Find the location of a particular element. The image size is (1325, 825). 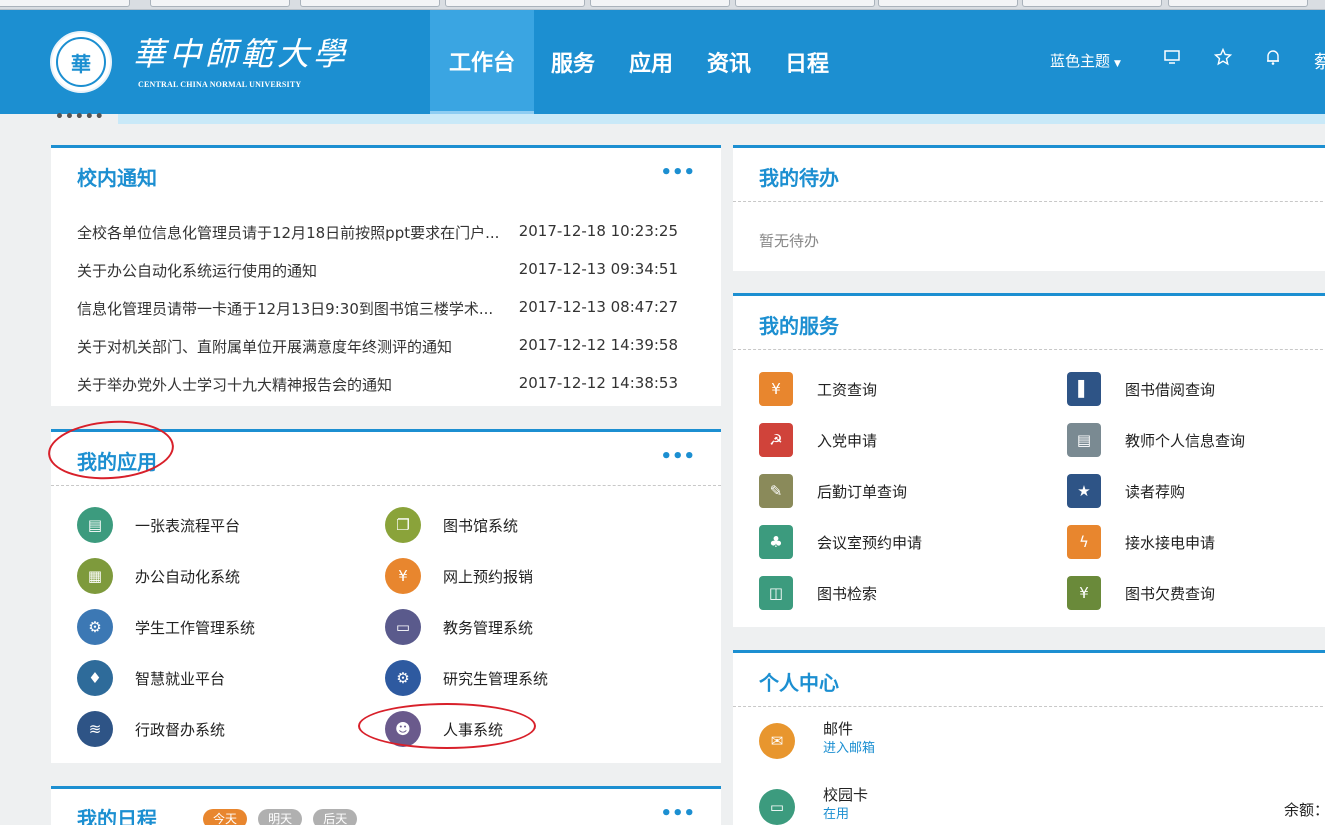

service-item: ¥ 工资查询 is located at coordinates (818, 389).